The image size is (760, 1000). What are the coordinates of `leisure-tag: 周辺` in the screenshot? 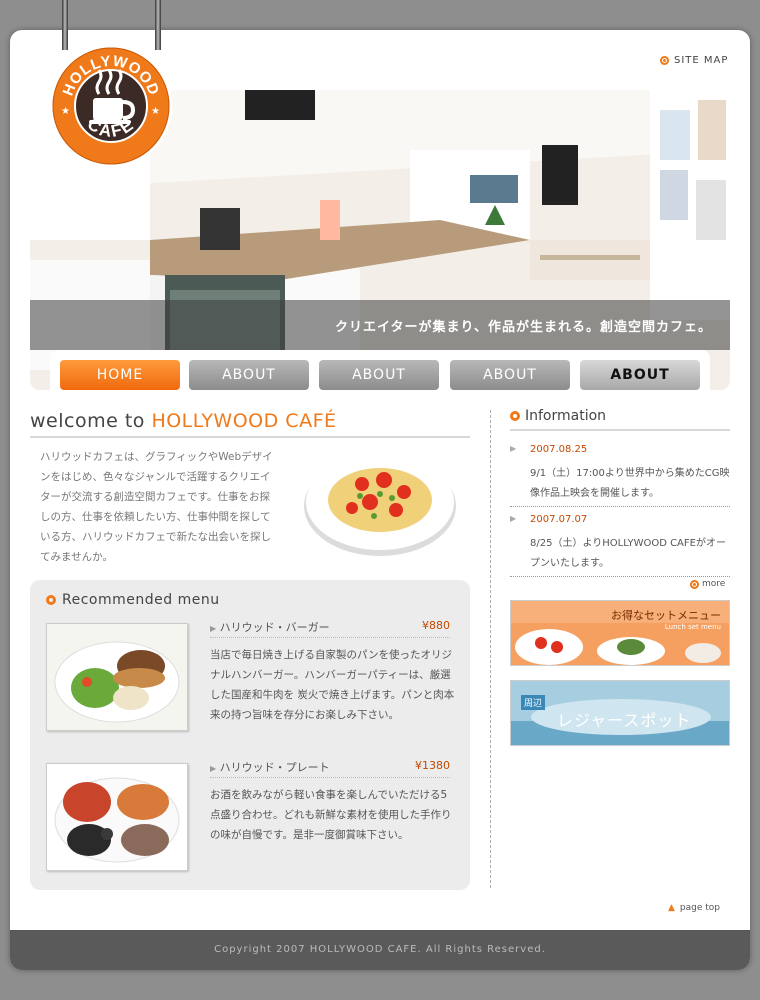 It's located at (533, 702).